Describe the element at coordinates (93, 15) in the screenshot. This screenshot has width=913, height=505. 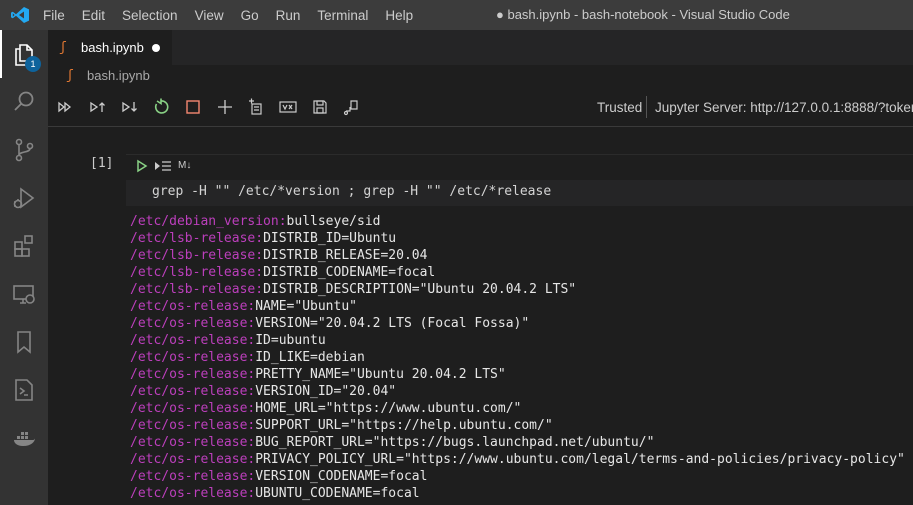
I see `menu-edit: Edit` at that location.